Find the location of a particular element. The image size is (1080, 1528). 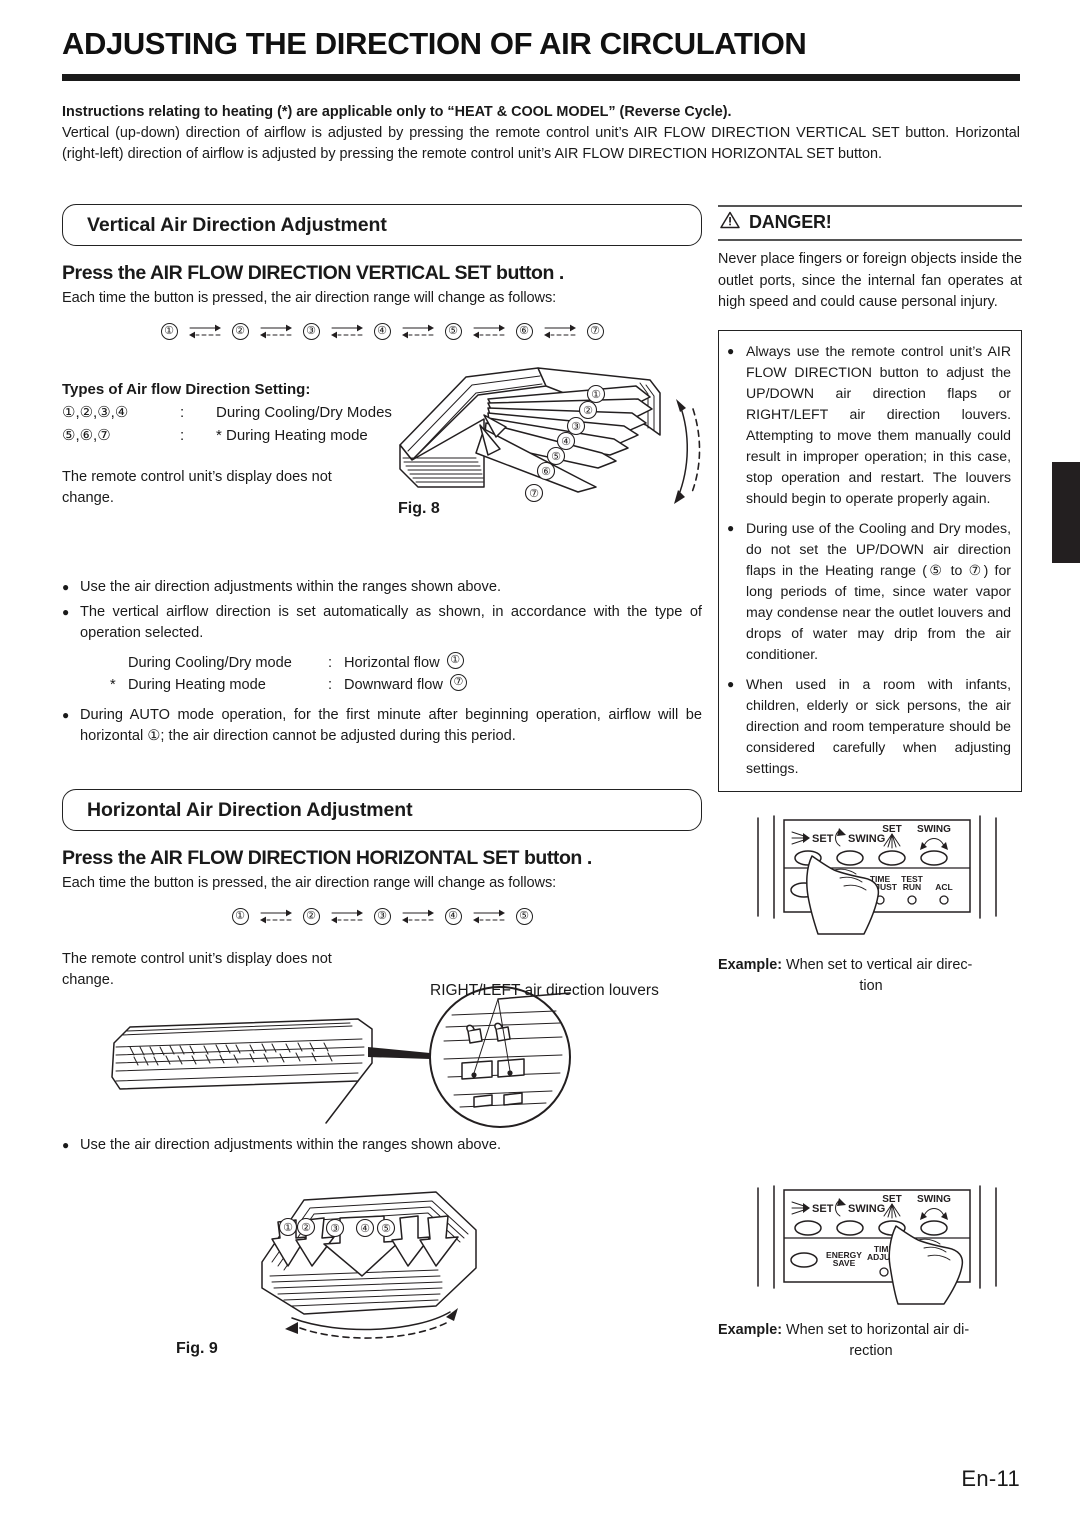

page-number: En-11 is located at coordinates (990, 1478).